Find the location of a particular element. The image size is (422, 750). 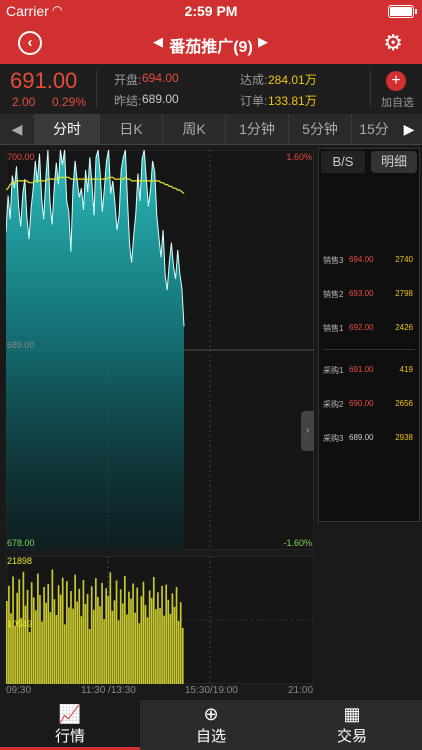

tab-intraday: 分时 is located at coordinates (67, 129).